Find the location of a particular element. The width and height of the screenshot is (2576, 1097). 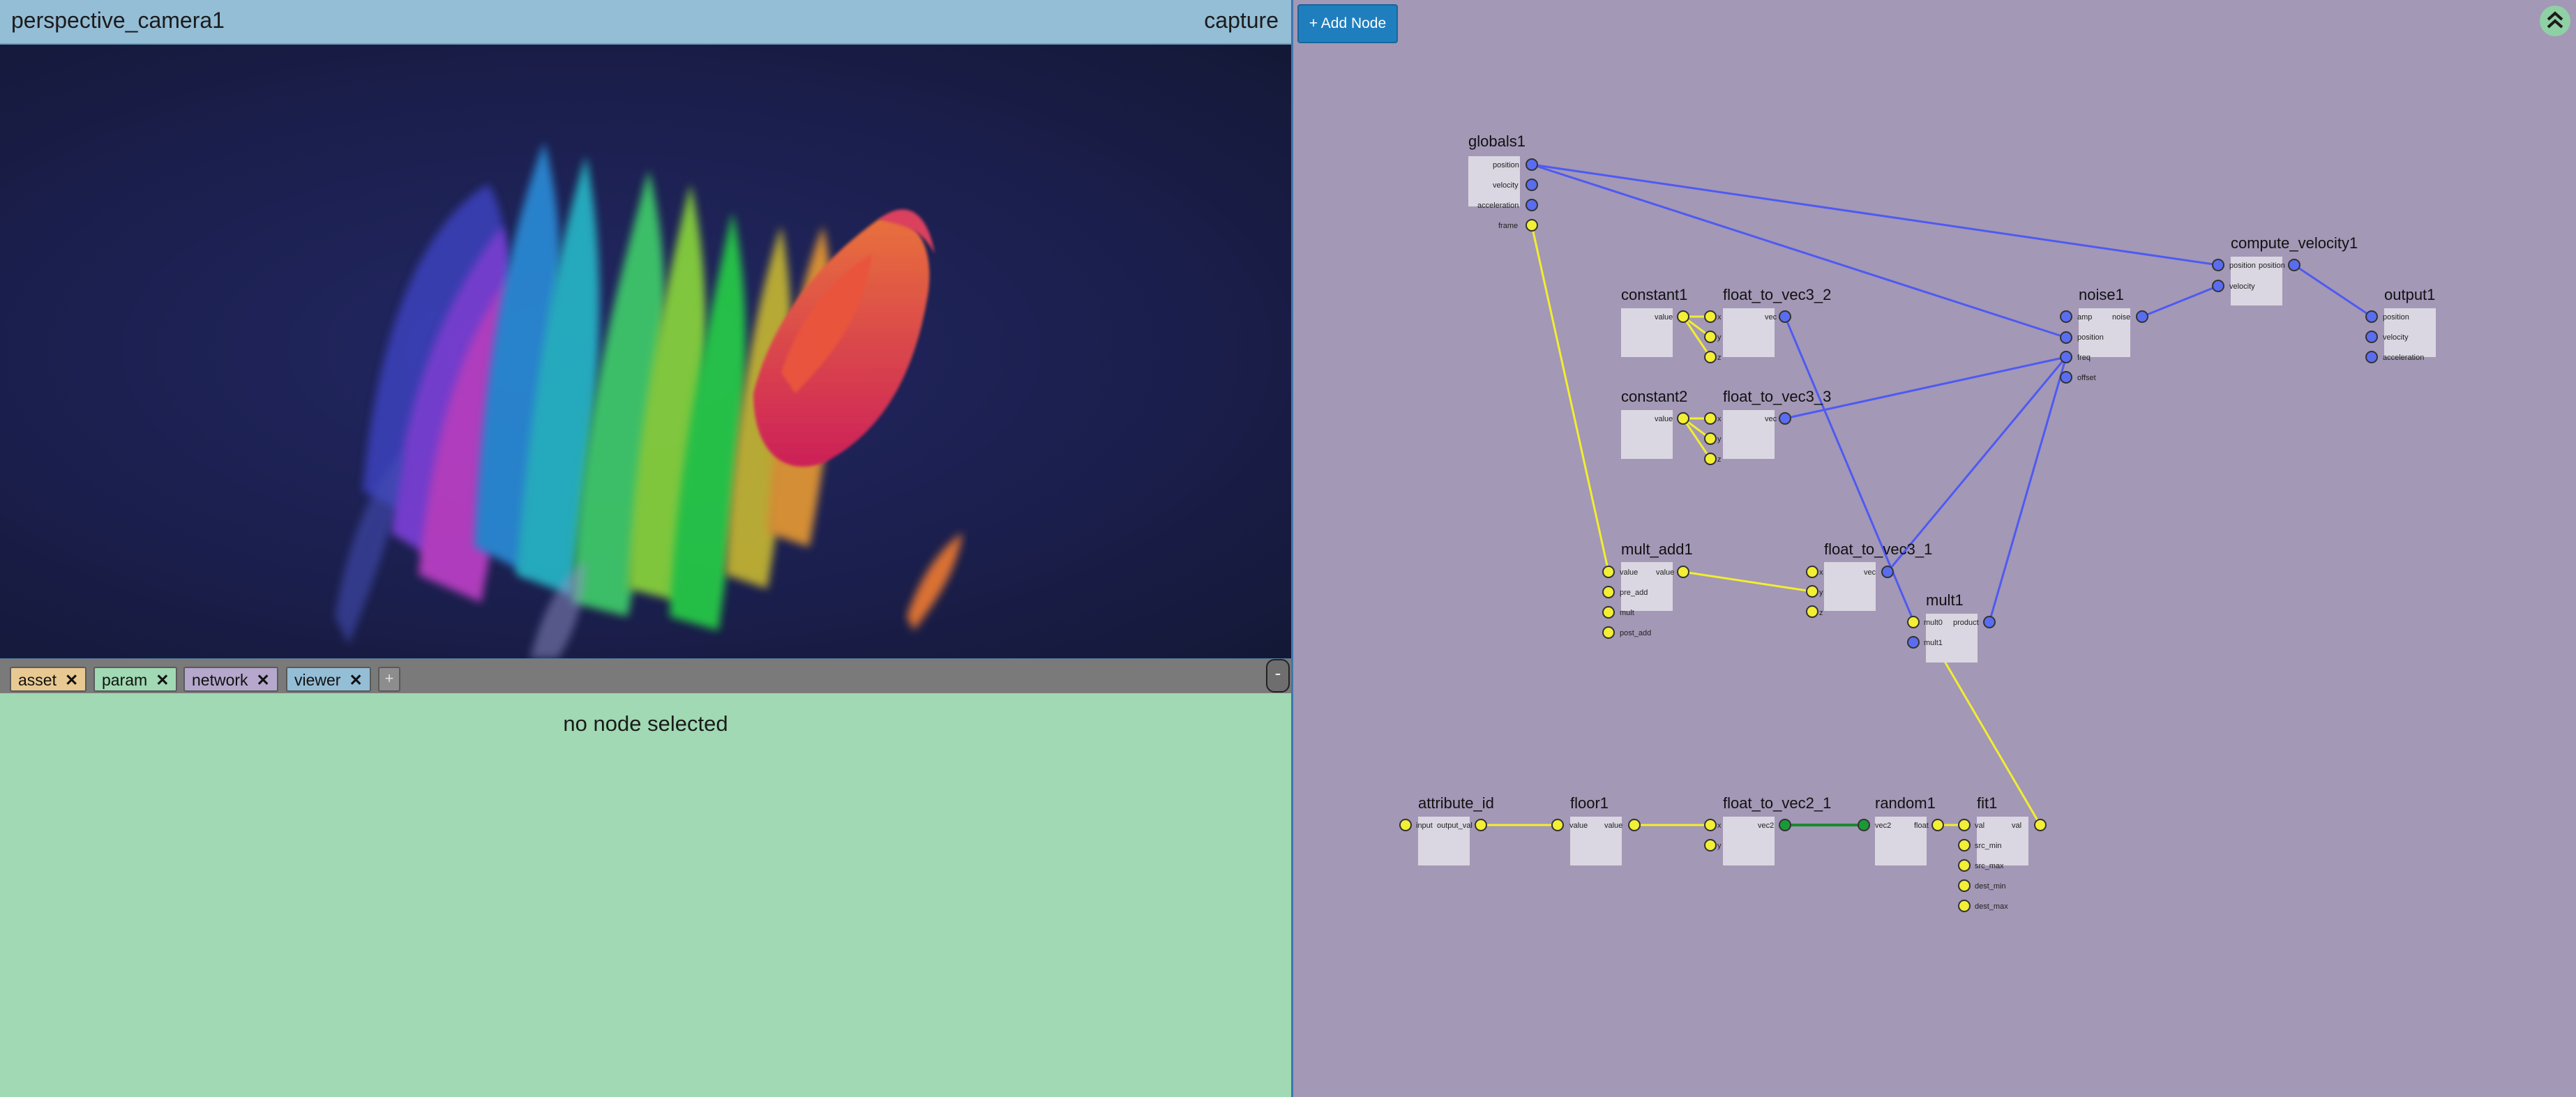

node-title: fit1 is located at coordinates (1987, 803).